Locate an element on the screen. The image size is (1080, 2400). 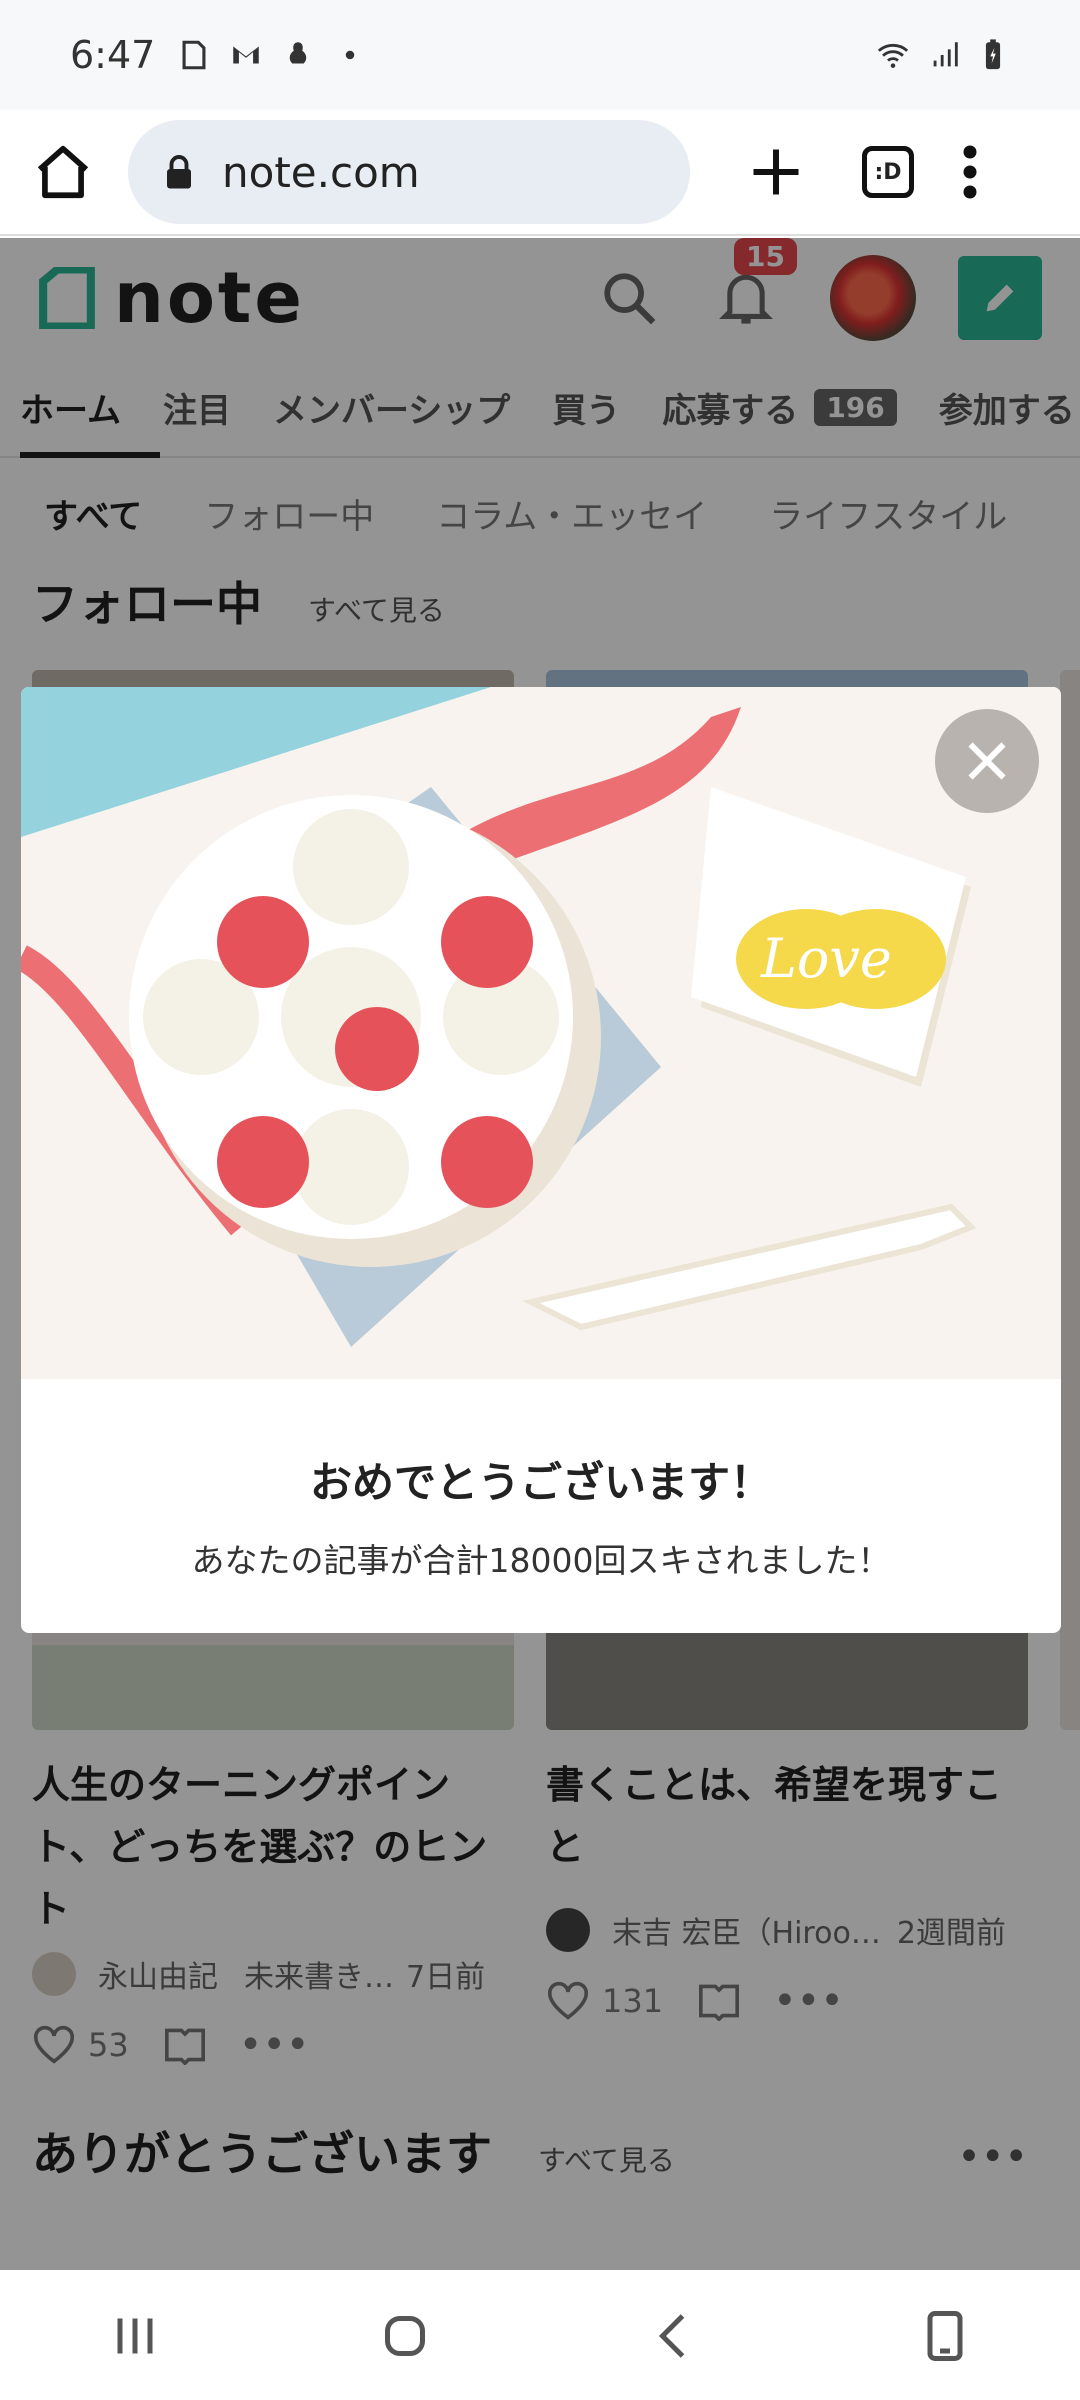
tab-switcher-label: :D is located at coordinates (888, 172).